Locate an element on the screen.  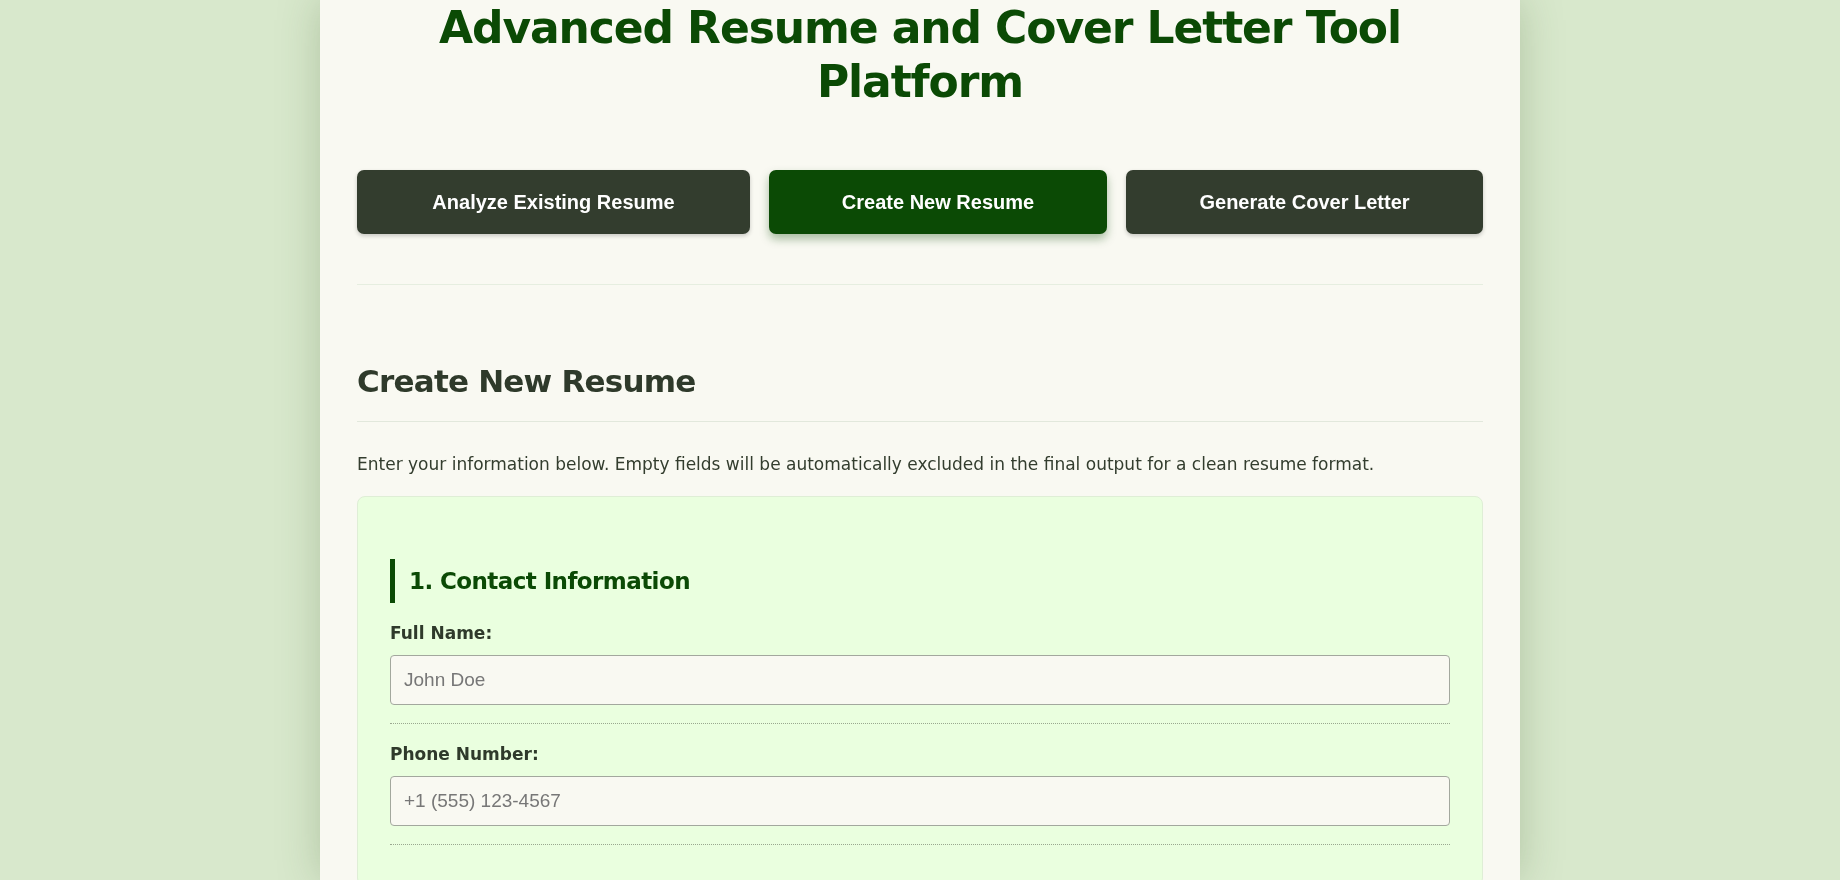
field-label: Full Name: is located at coordinates (442, 633).